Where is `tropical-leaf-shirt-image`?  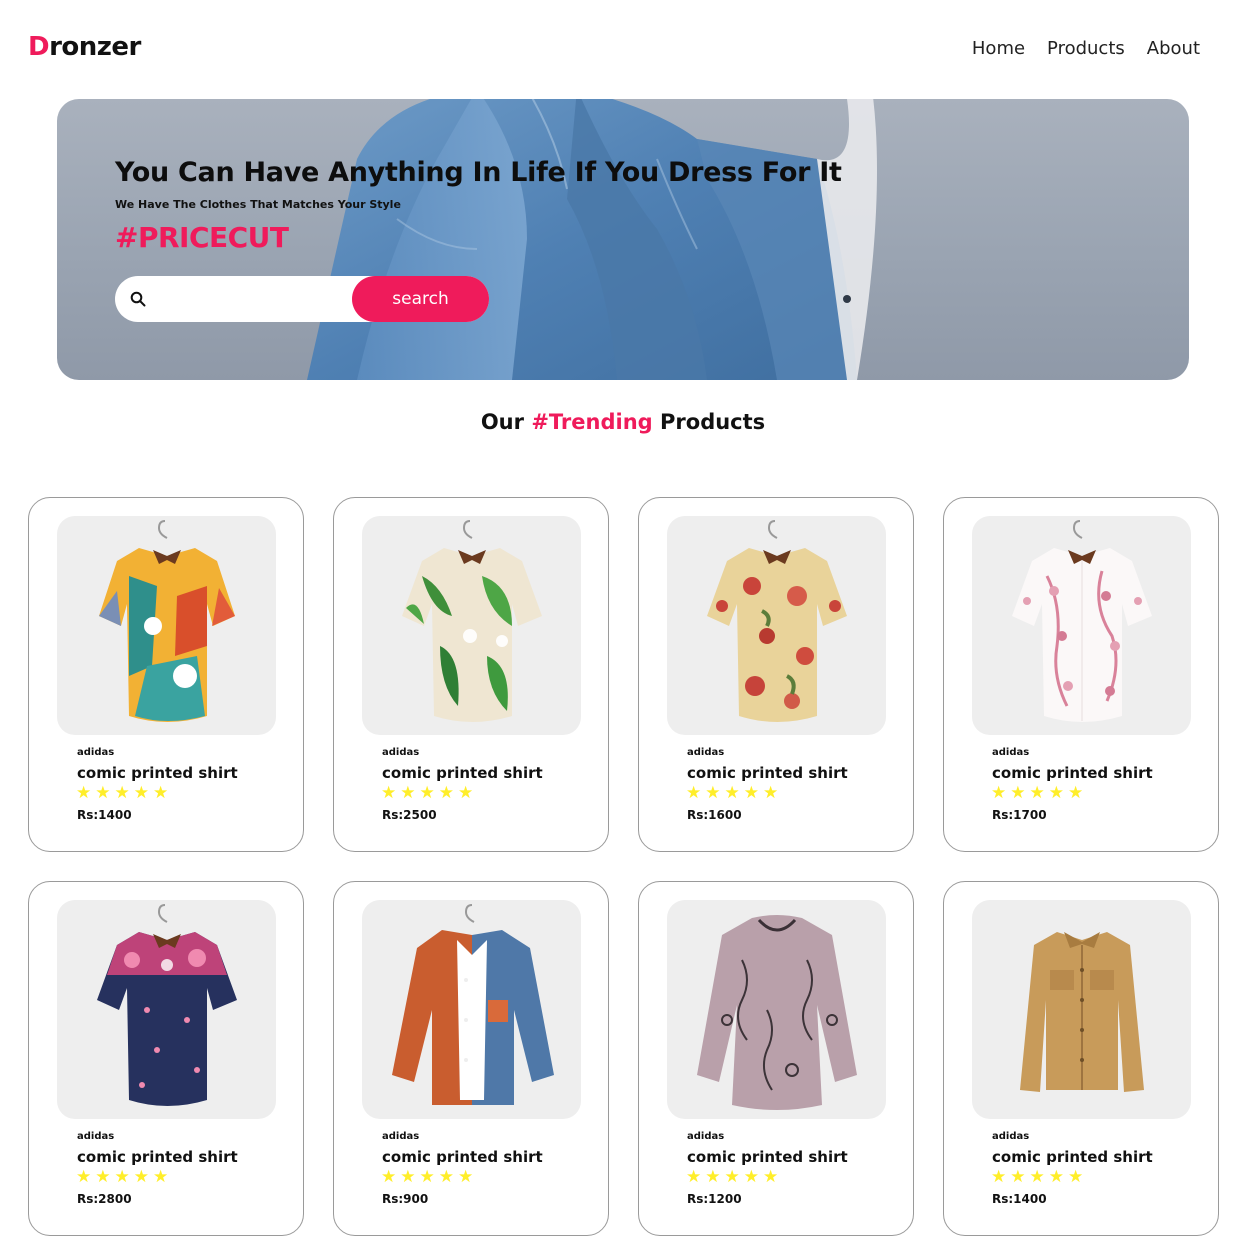
tropical-leaf-shirt-image is located at coordinates (472, 621).